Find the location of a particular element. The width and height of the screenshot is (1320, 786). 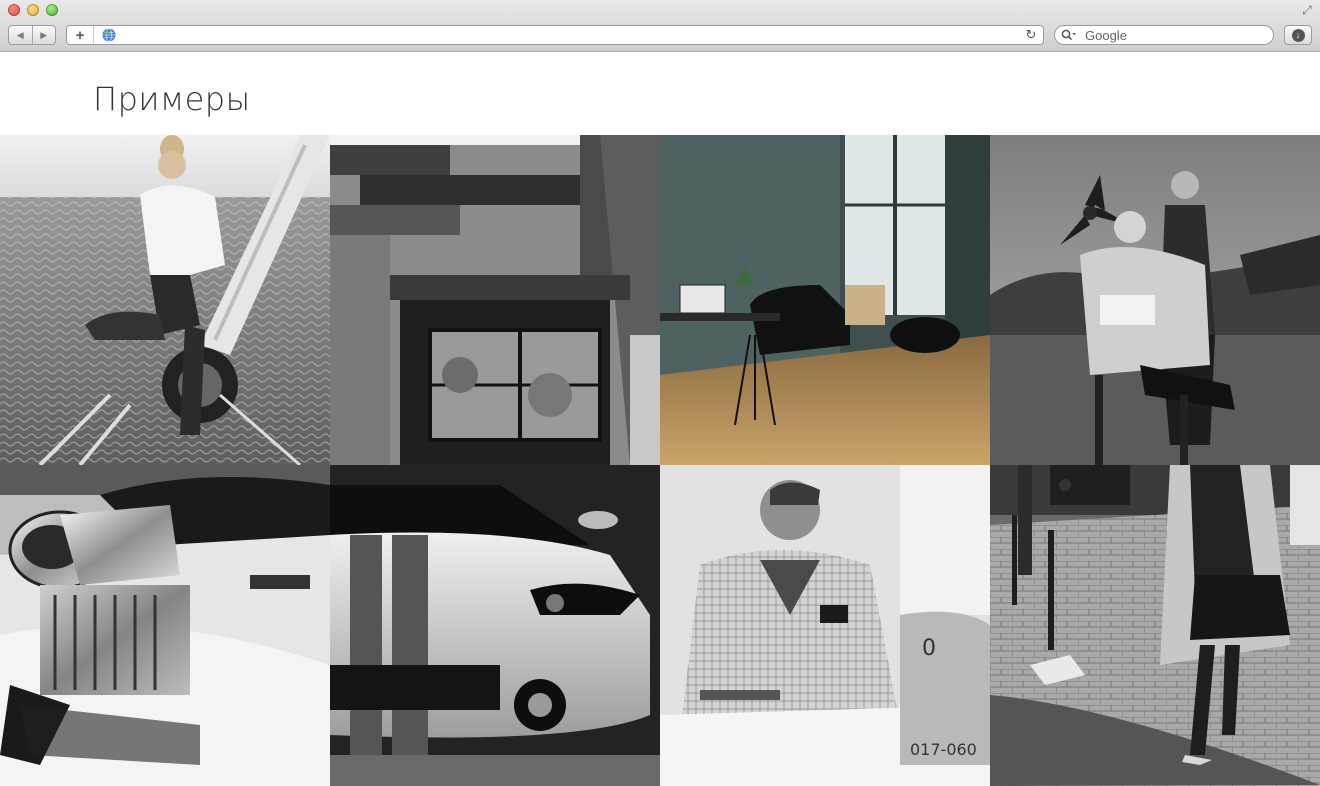

minimize-window-button is located at coordinates (33, 10).